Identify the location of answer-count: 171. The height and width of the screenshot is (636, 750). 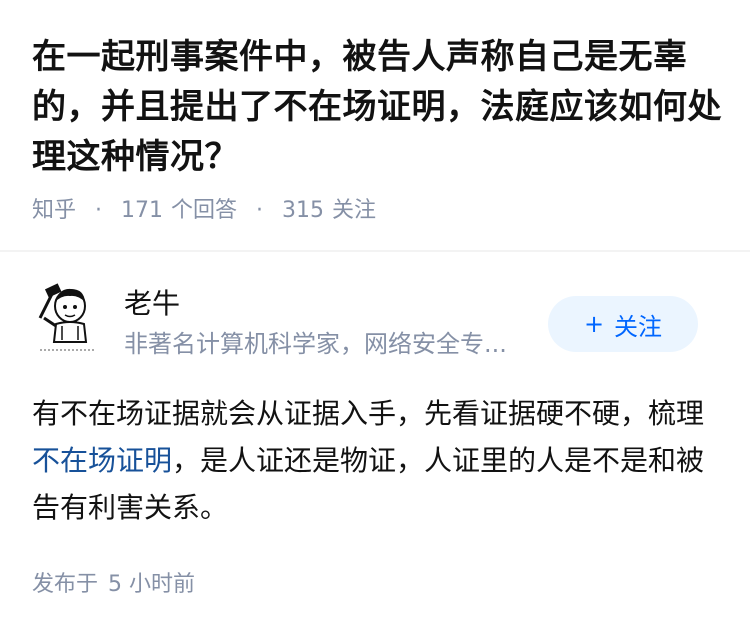
(142, 210).